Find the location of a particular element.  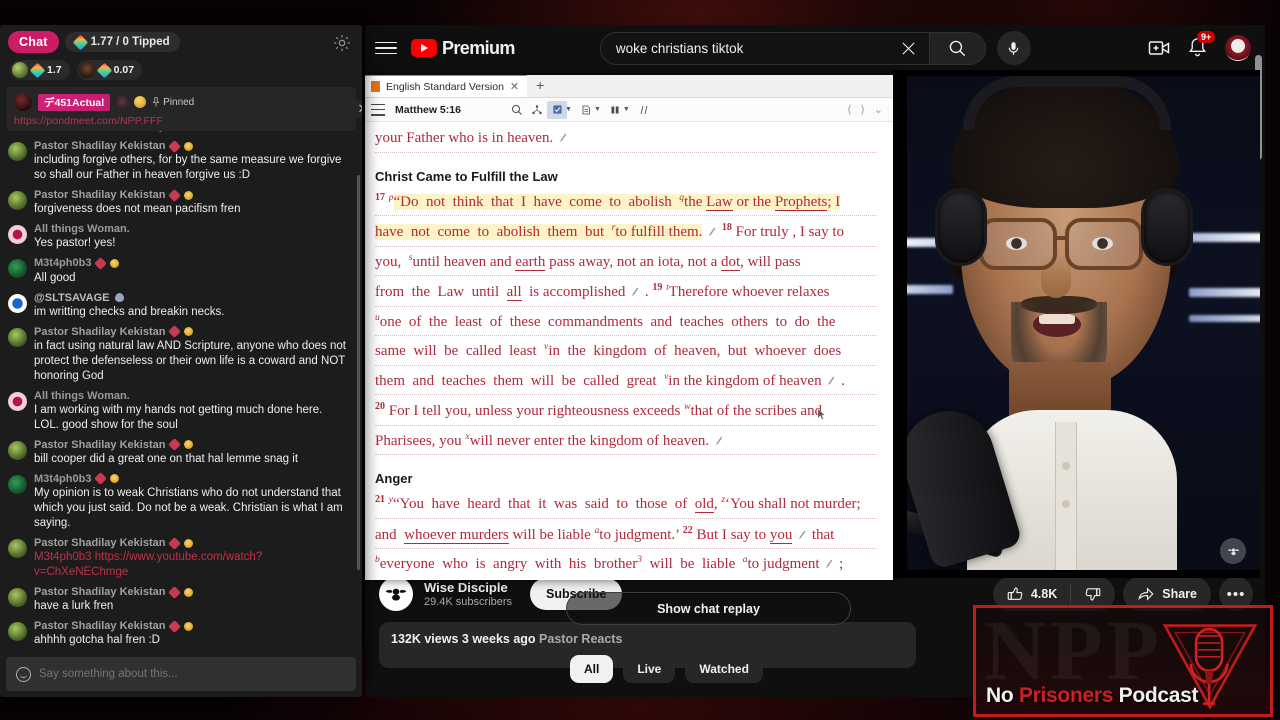

chevron-left-icon: ⟨ is located at coordinates (849, 109).